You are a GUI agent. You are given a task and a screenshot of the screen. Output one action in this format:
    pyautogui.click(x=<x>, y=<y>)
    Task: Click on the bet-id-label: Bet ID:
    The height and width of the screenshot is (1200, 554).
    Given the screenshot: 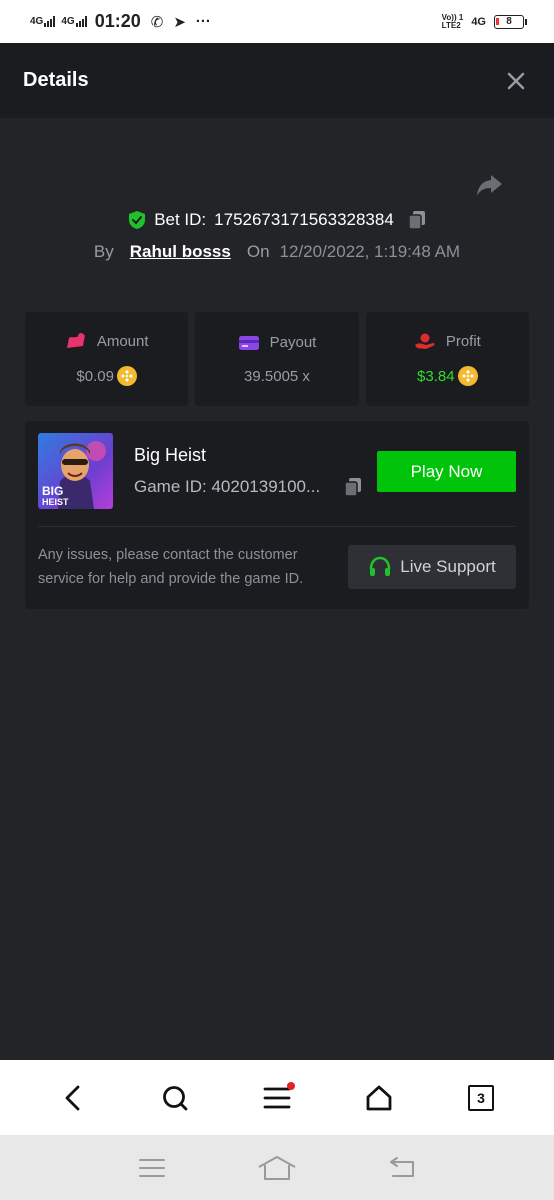 What is the action you would take?
    pyautogui.click(x=180, y=219)
    